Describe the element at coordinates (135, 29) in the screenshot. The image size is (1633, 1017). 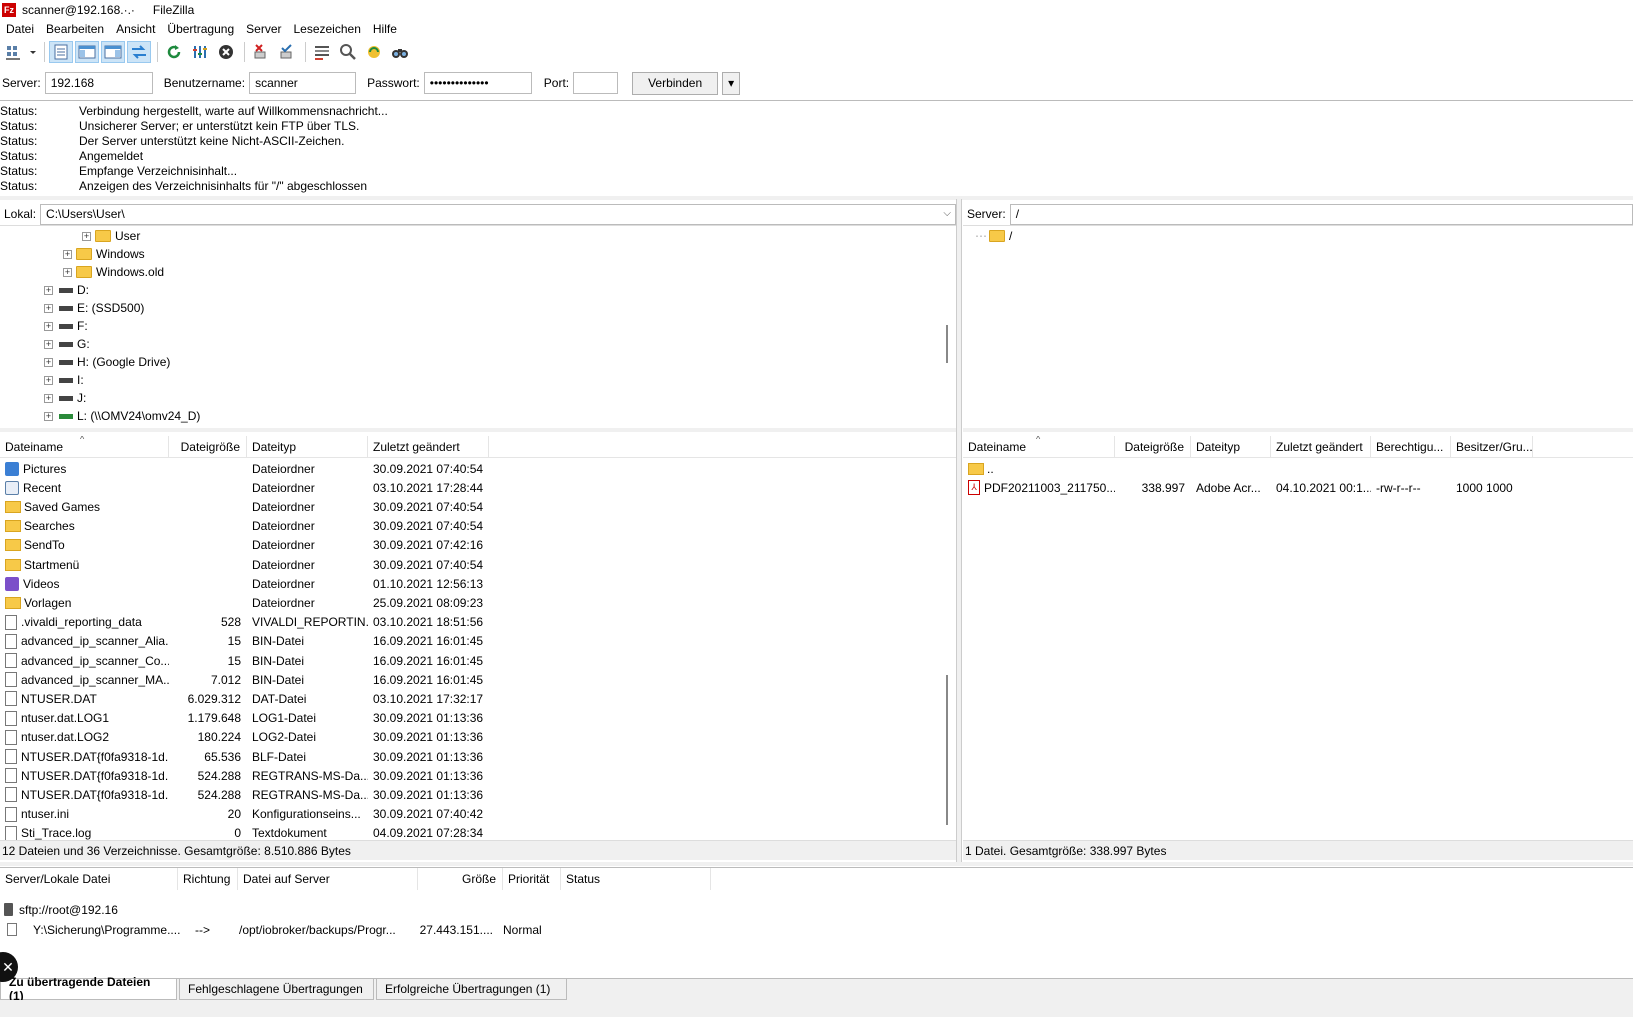
I see `menu-ansicht: Ansicht` at that location.